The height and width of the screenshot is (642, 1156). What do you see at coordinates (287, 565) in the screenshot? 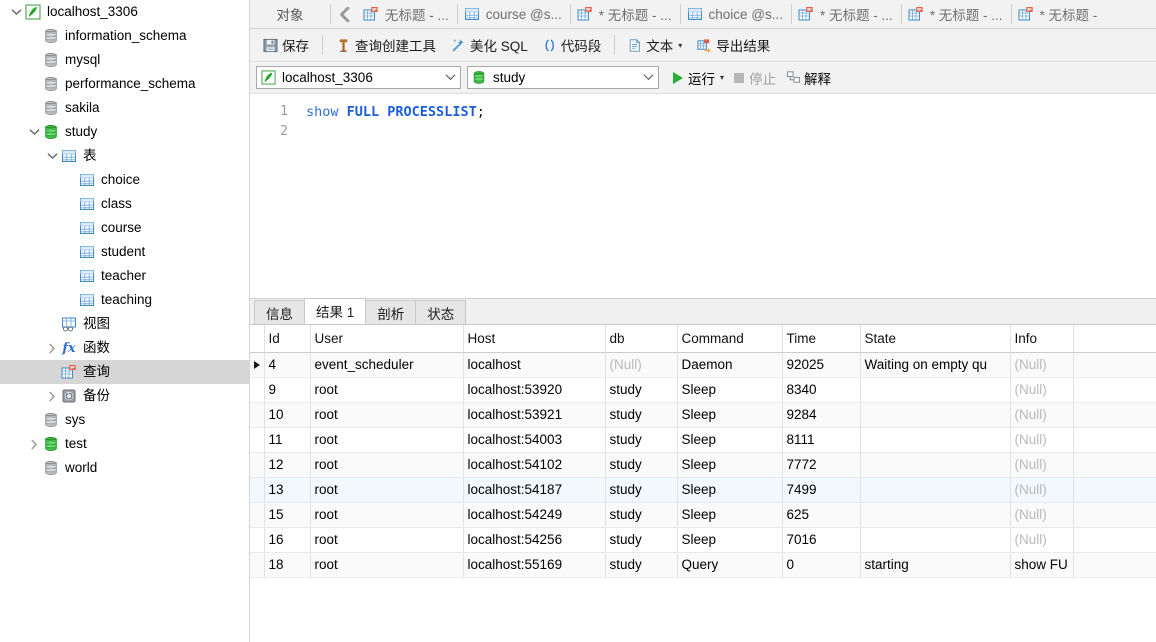
I see `cell-Id: 18` at bounding box center [287, 565].